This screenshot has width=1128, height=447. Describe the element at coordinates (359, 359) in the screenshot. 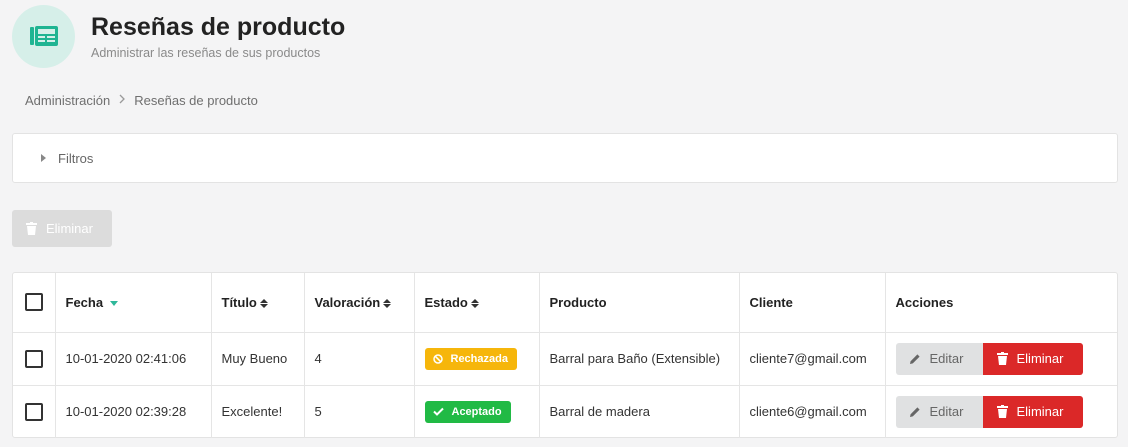

I see `cell-rating: 4` at that location.